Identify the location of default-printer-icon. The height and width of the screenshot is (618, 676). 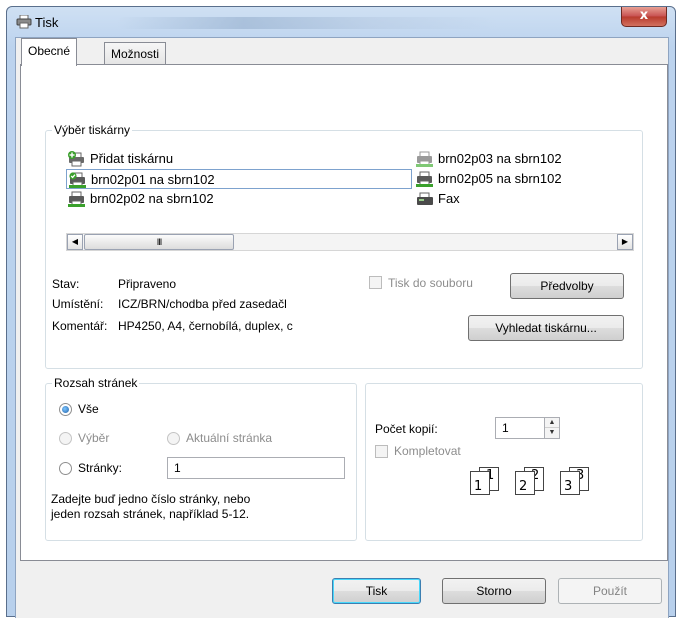
(77, 180).